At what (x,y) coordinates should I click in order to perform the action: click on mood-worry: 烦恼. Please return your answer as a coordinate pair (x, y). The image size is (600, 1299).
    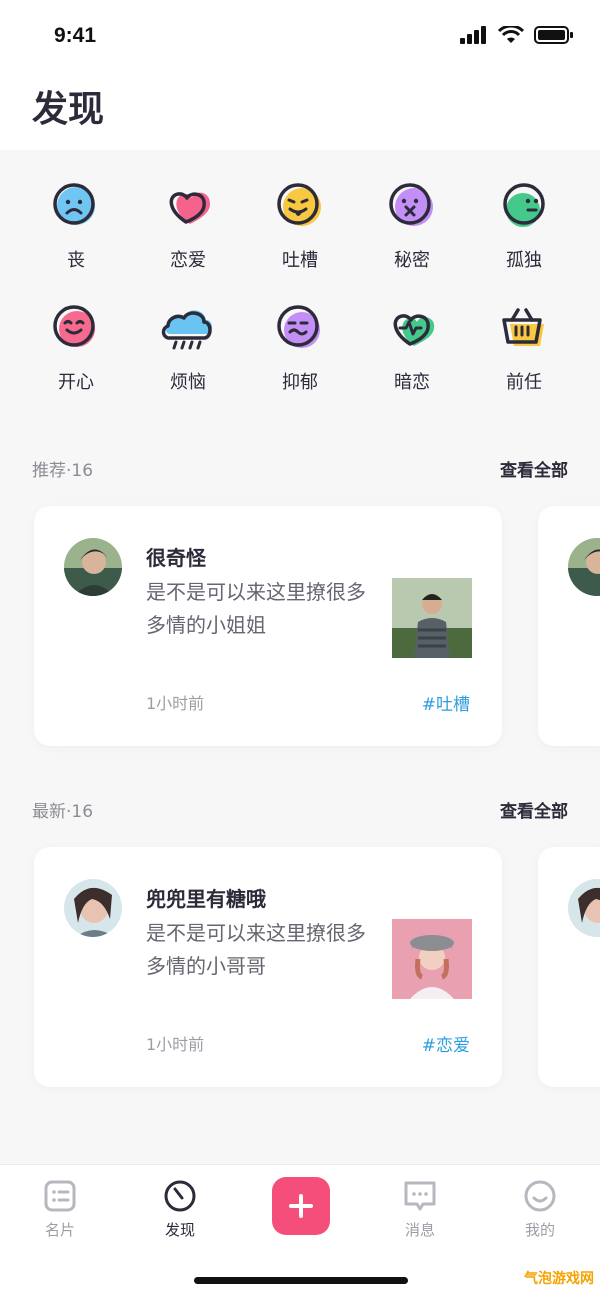
    Looking at the image, I should click on (188, 347).